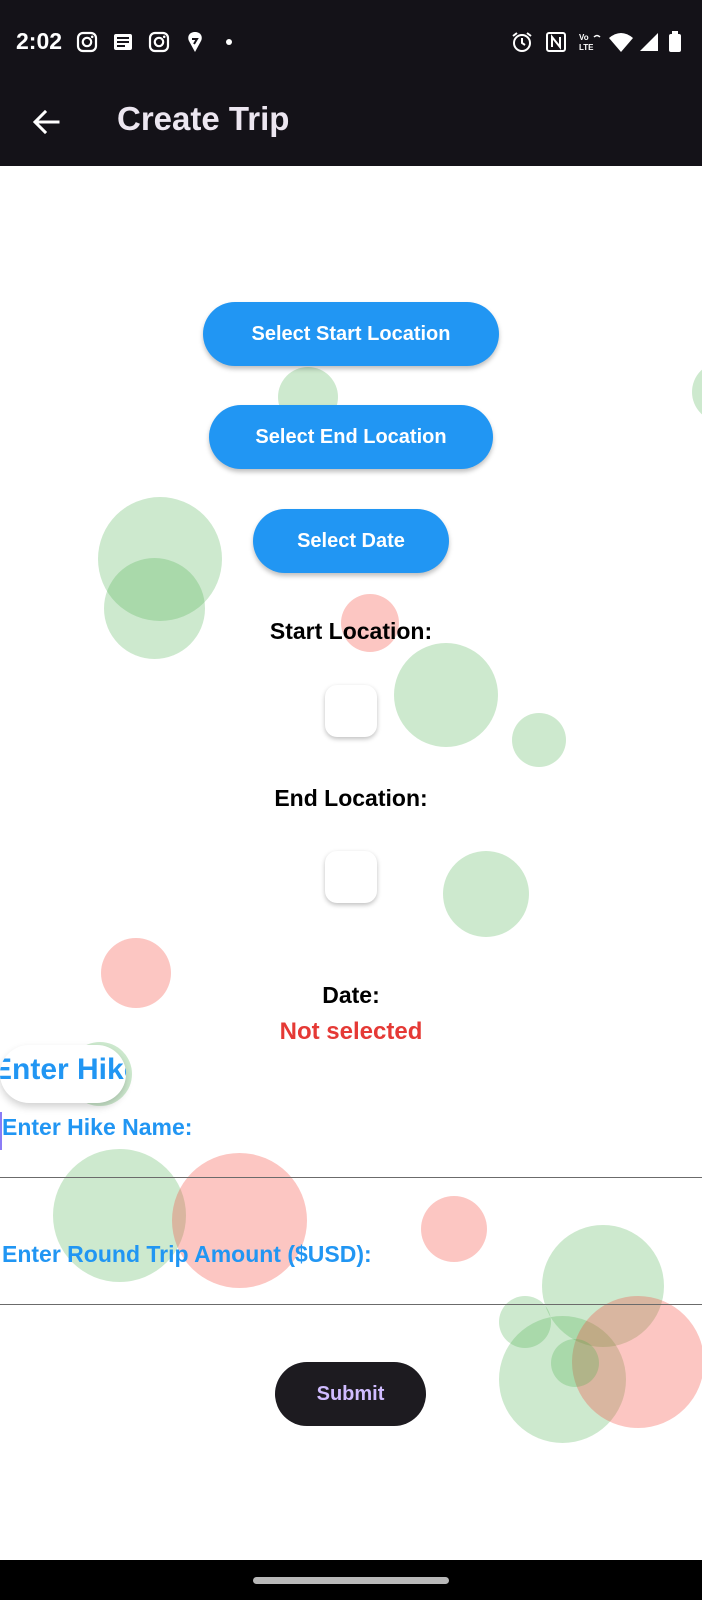 This screenshot has width=702, height=1600. What do you see at coordinates (350, 1394) in the screenshot?
I see `submit-button: Submit` at bounding box center [350, 1394].